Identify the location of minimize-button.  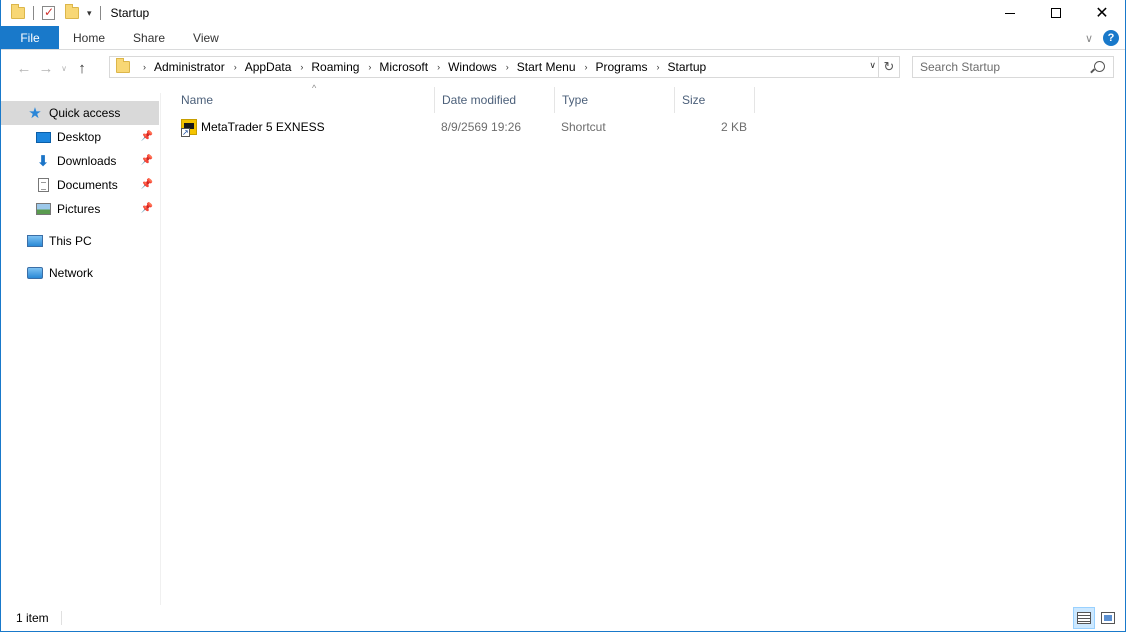
(1010, 13).